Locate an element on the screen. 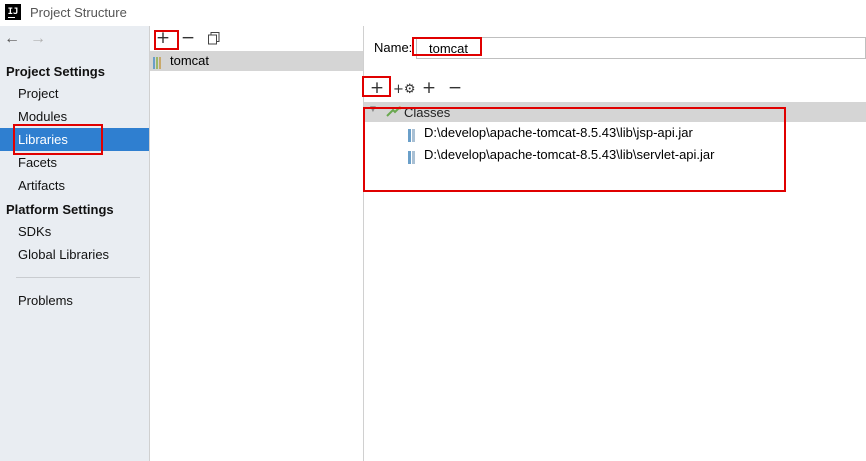  sidebar-item-artifacts: Artifacts is located at coordinates (74, 185).